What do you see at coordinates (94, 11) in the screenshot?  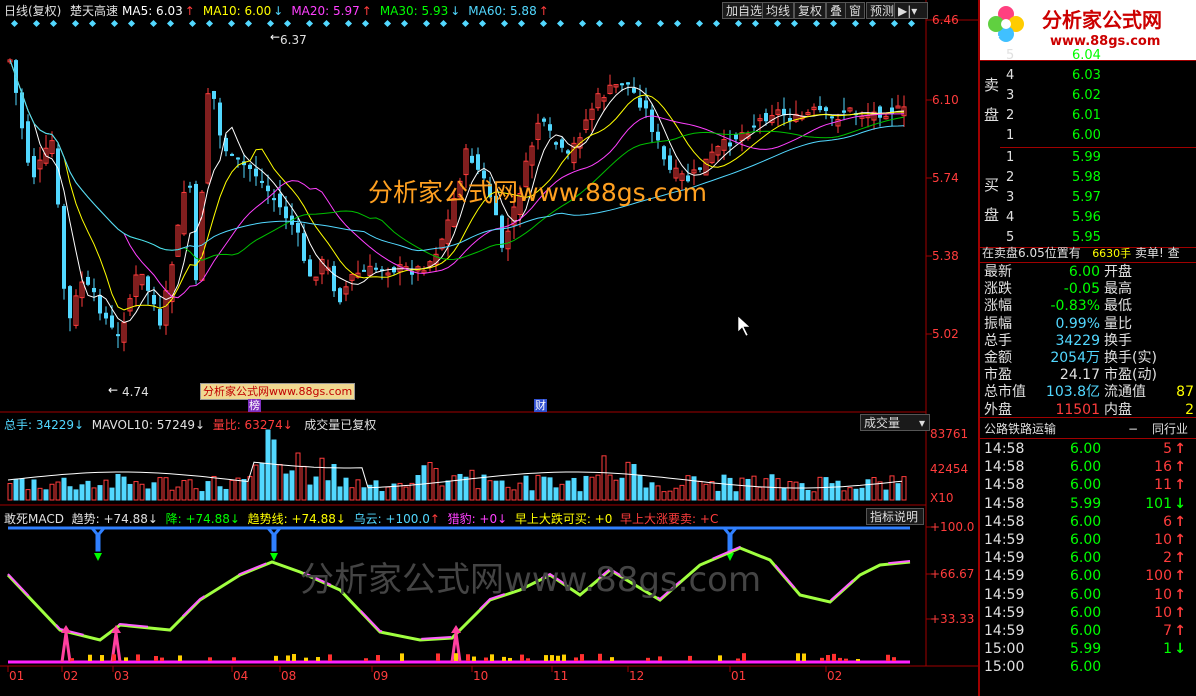 I see `stock-name: 楚天高速` at bounding box center [94, 11].